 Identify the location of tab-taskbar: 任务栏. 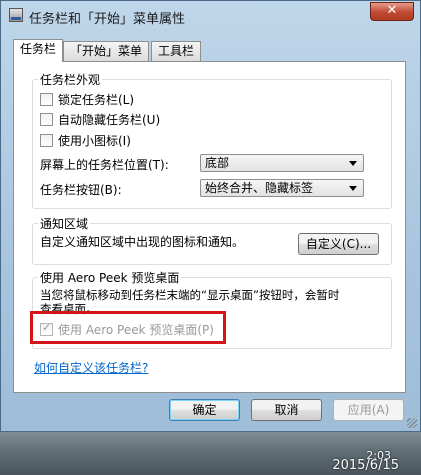
(38, 50).